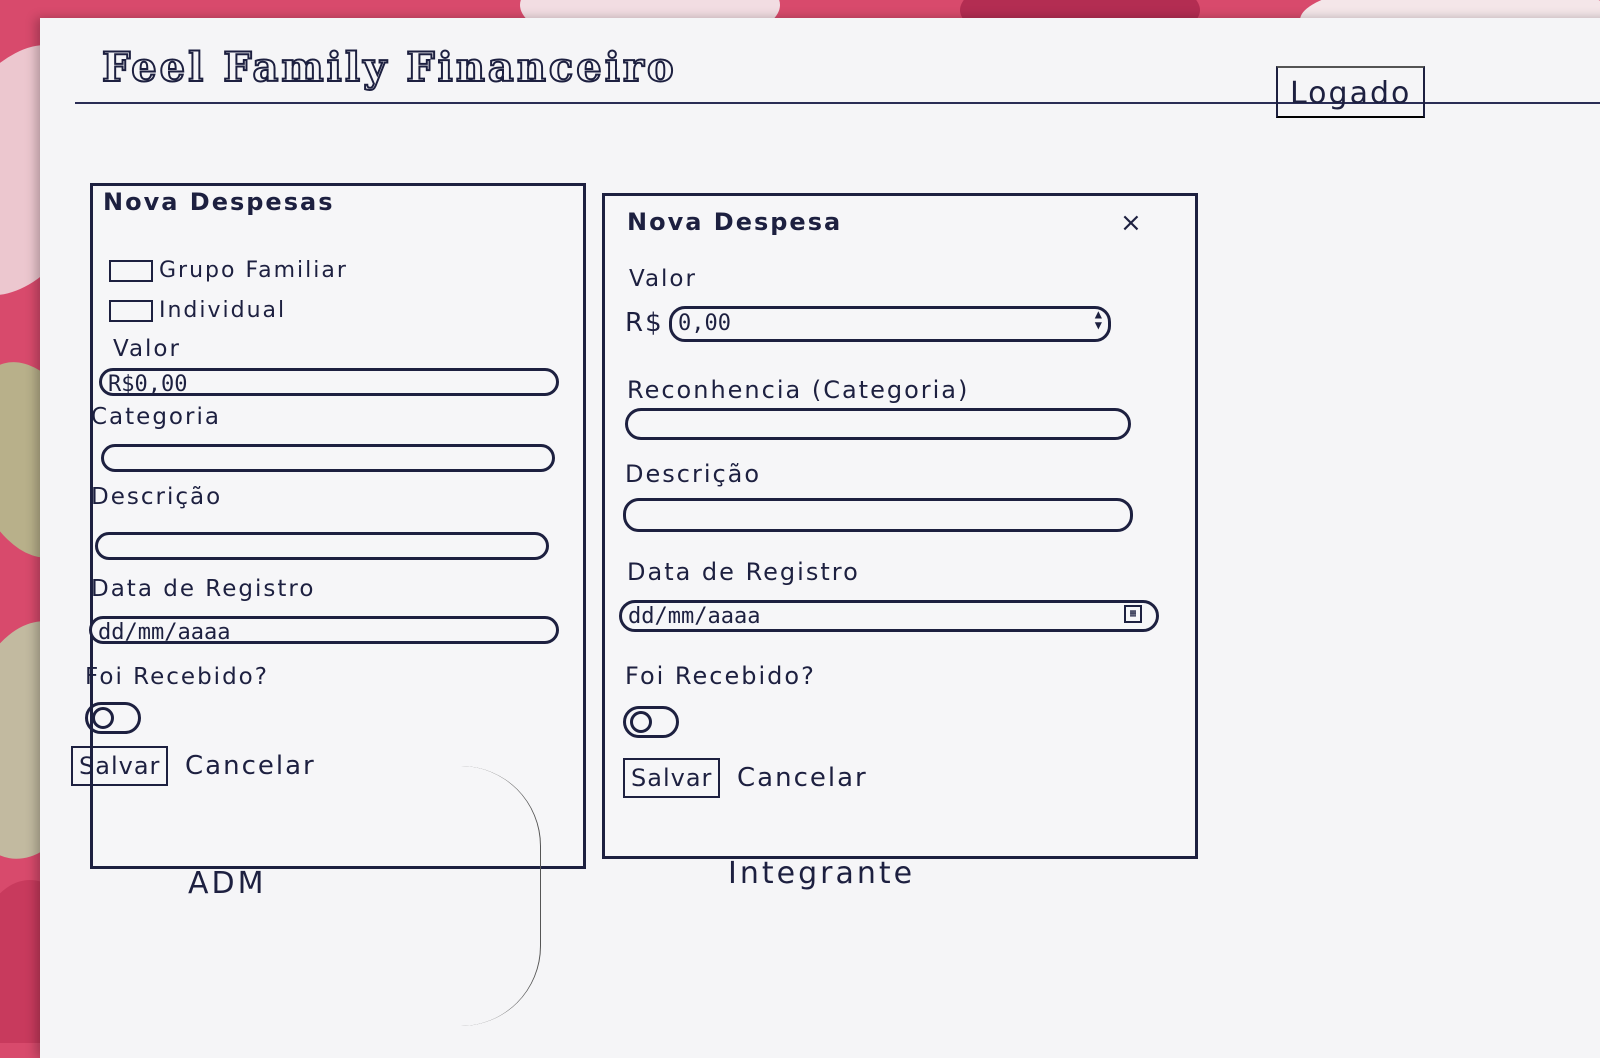  What do you see at coordinates (329, 382) in the screenshot?
I see `valor-input: R$0,00` at bounding box center [329, 382].